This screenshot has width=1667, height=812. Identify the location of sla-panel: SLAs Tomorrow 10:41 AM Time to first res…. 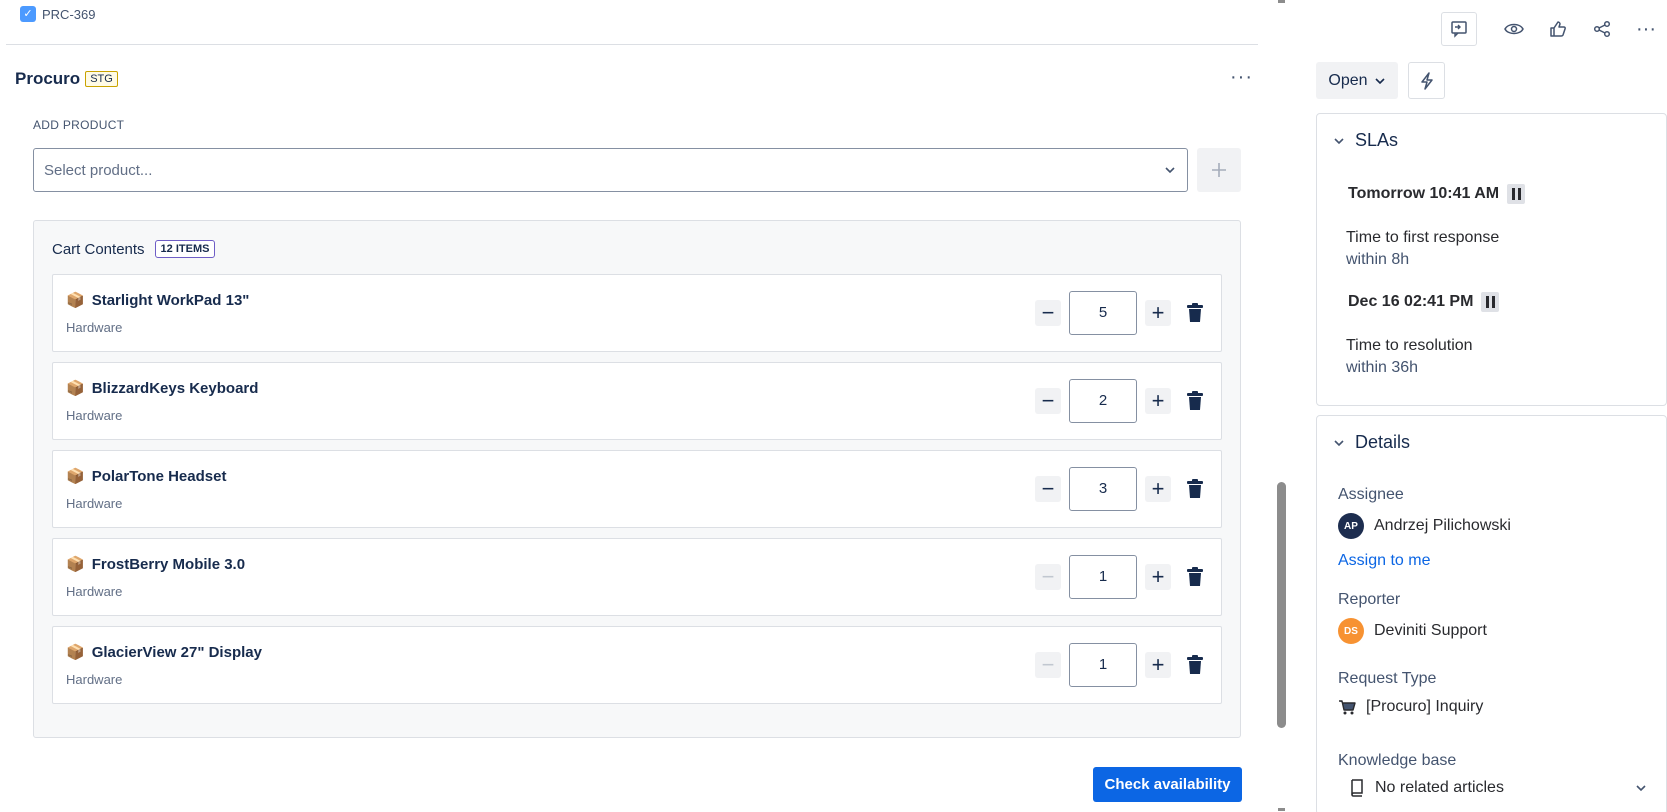
(1491, 259).